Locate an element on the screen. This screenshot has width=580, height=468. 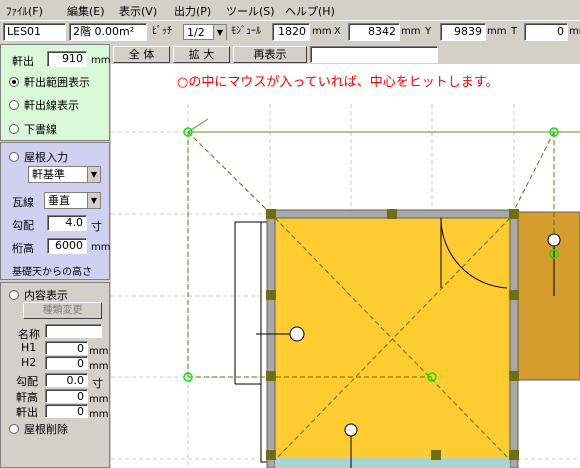
t-field: 0 is located at coordinates (546, 32).